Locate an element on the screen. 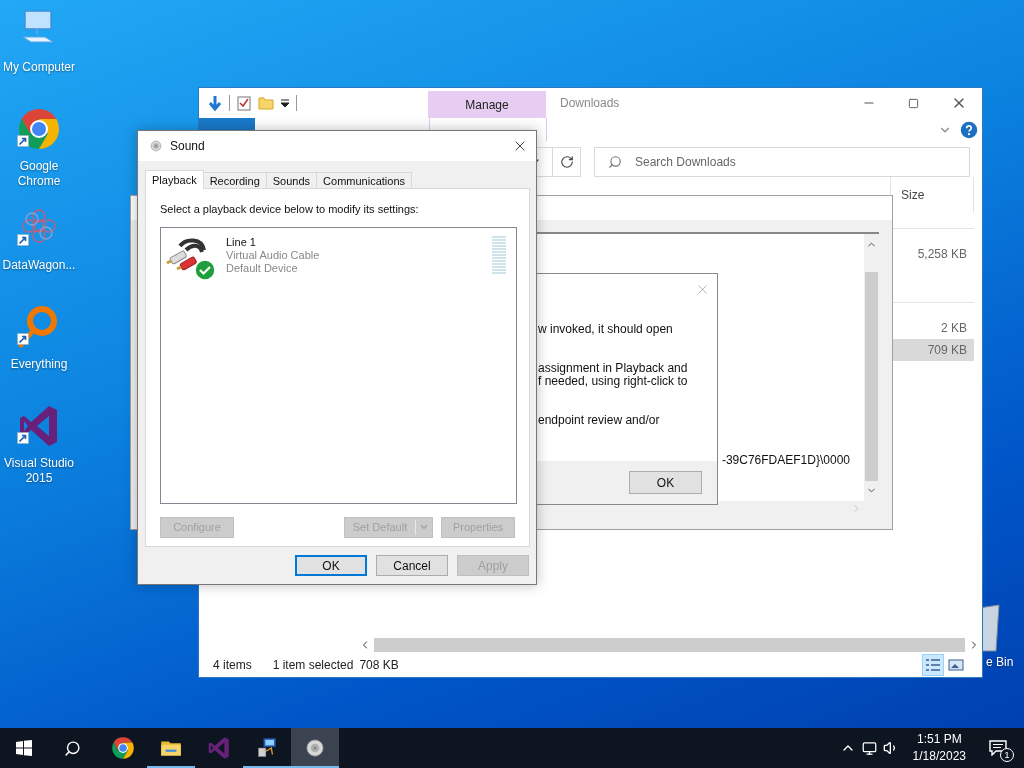  message-text: w invoked, it should open is located at coordinates (606, 329).